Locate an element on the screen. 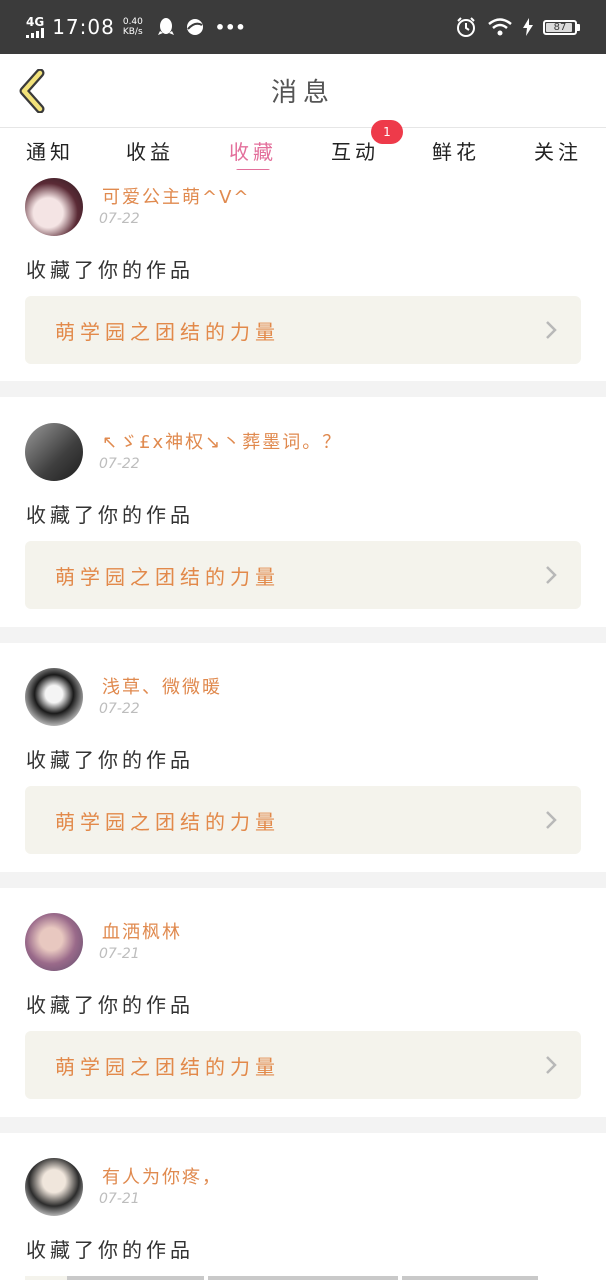 The width and height of the screenshot is (606, 1280). username: 可爱公主萌^V^ is located at coordinates (176, 196).